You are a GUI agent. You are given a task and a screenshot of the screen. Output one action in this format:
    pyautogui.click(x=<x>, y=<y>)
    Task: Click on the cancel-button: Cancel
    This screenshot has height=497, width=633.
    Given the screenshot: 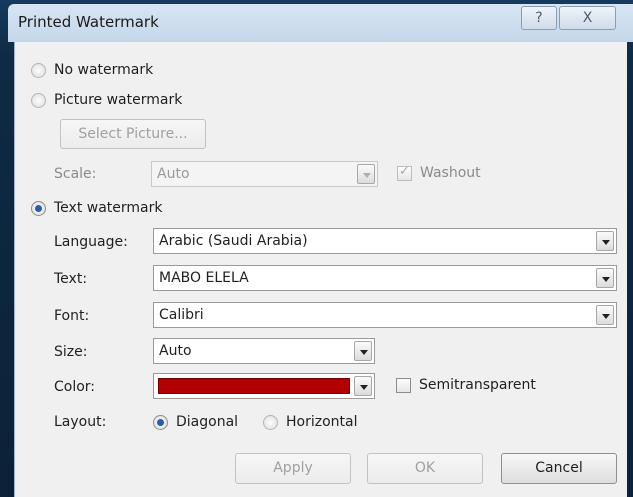 What is the action you would take?
    pyautogui.click(x=559, y=468)
    